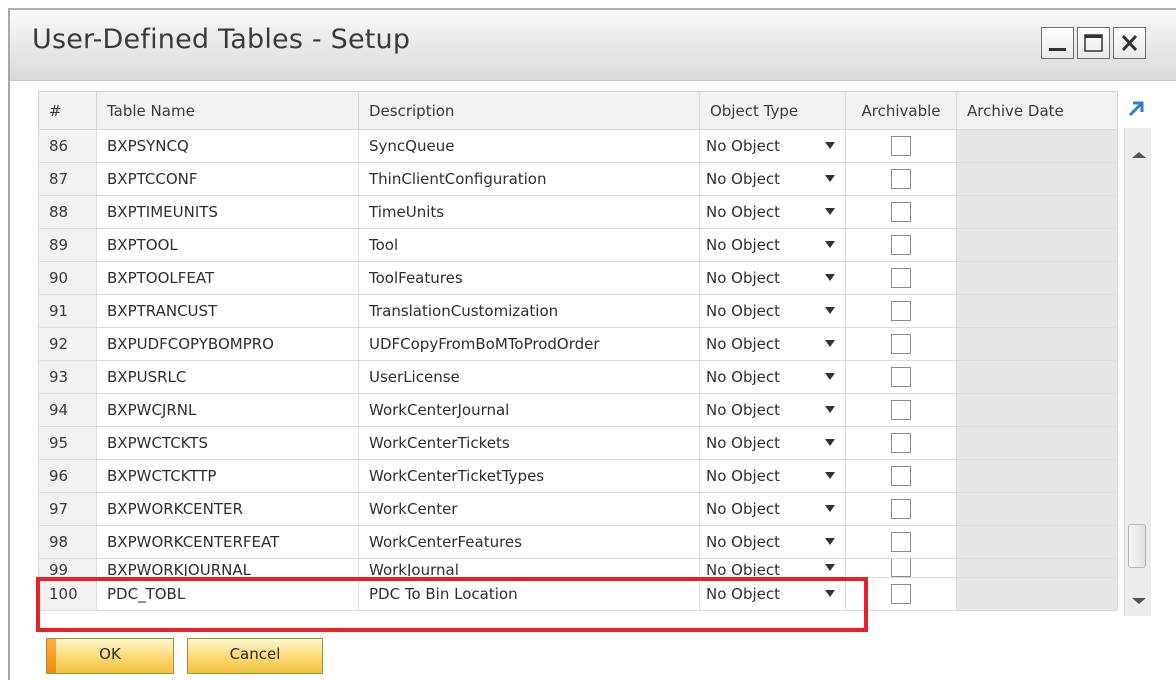 The image size is (1176, 680). I want to click on description-cell: WorkCenter, so click(529, 509).